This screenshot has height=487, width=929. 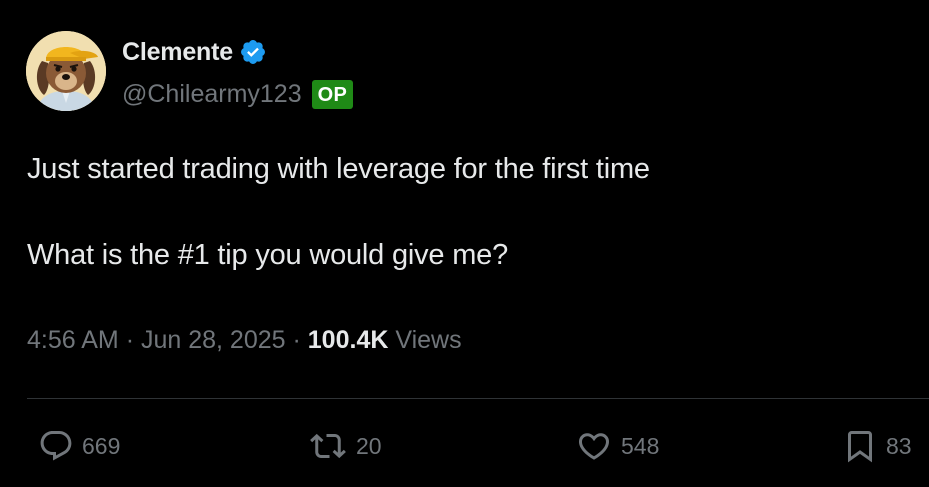 I want to click on views-label: Views, so click(x=428, y=340).